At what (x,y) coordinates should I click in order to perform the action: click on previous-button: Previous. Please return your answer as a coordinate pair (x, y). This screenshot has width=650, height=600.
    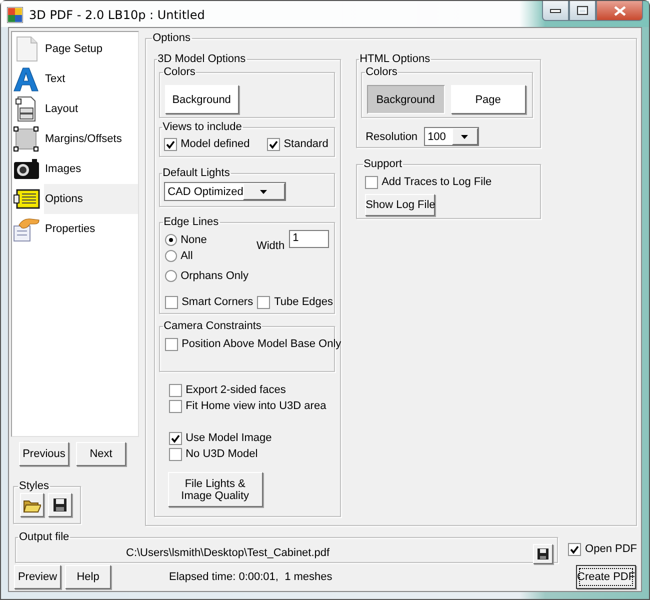
    Looking at the image, I should click on (44, 454).